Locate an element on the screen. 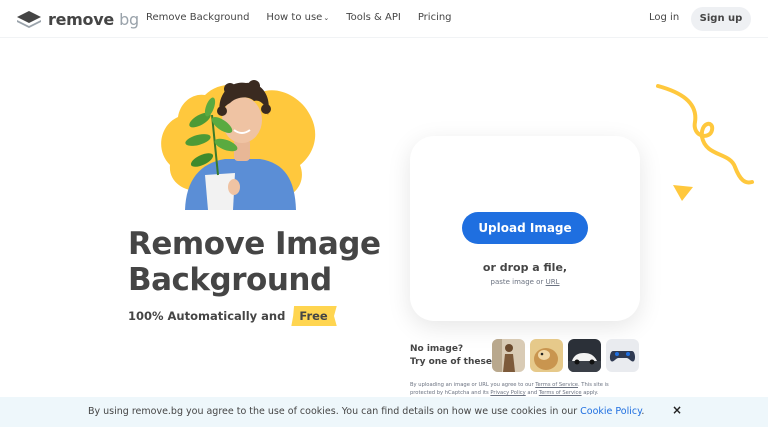 The height and width of the screenshot is (427, 768). logo: remove bg is located at coordinates (77, 19).